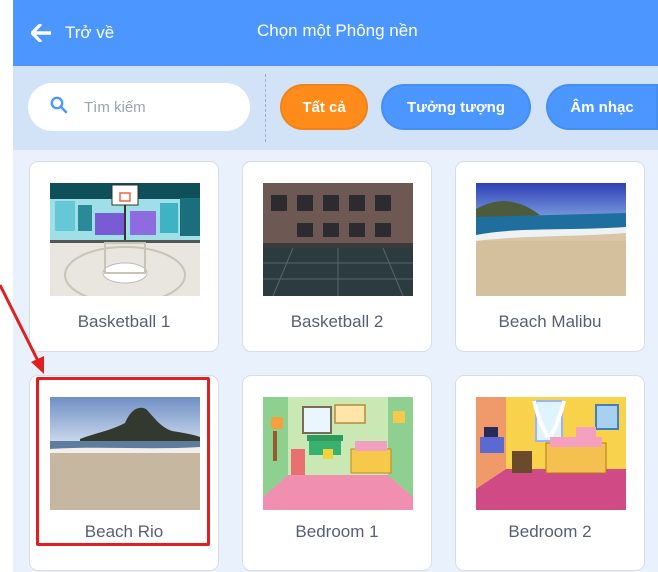 This screenshot has height=572, width=658. What do you see at coordinates (602, 107) in the screenshot?
I see `filter-music: Âm nhạc` at bounding box center [602, 107].